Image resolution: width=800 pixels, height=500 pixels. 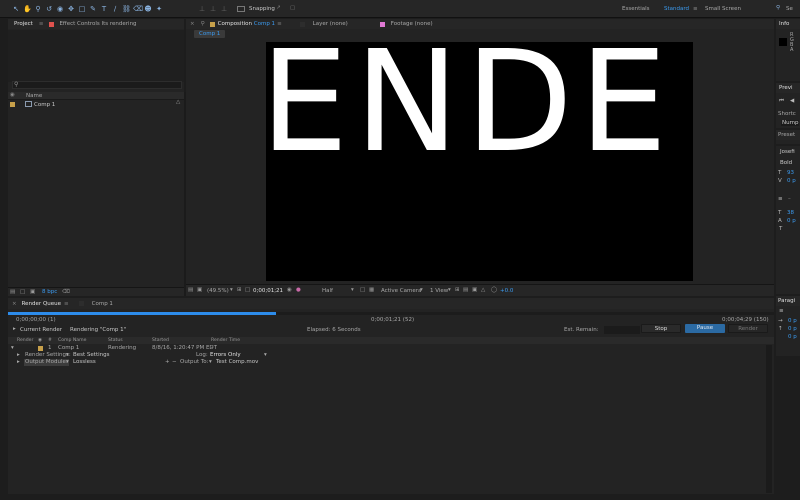 What do you see at coordinates (213, 9) in the screenshot?
I see `world-axis-icon: ⊥` at bounding box center [213, 9].